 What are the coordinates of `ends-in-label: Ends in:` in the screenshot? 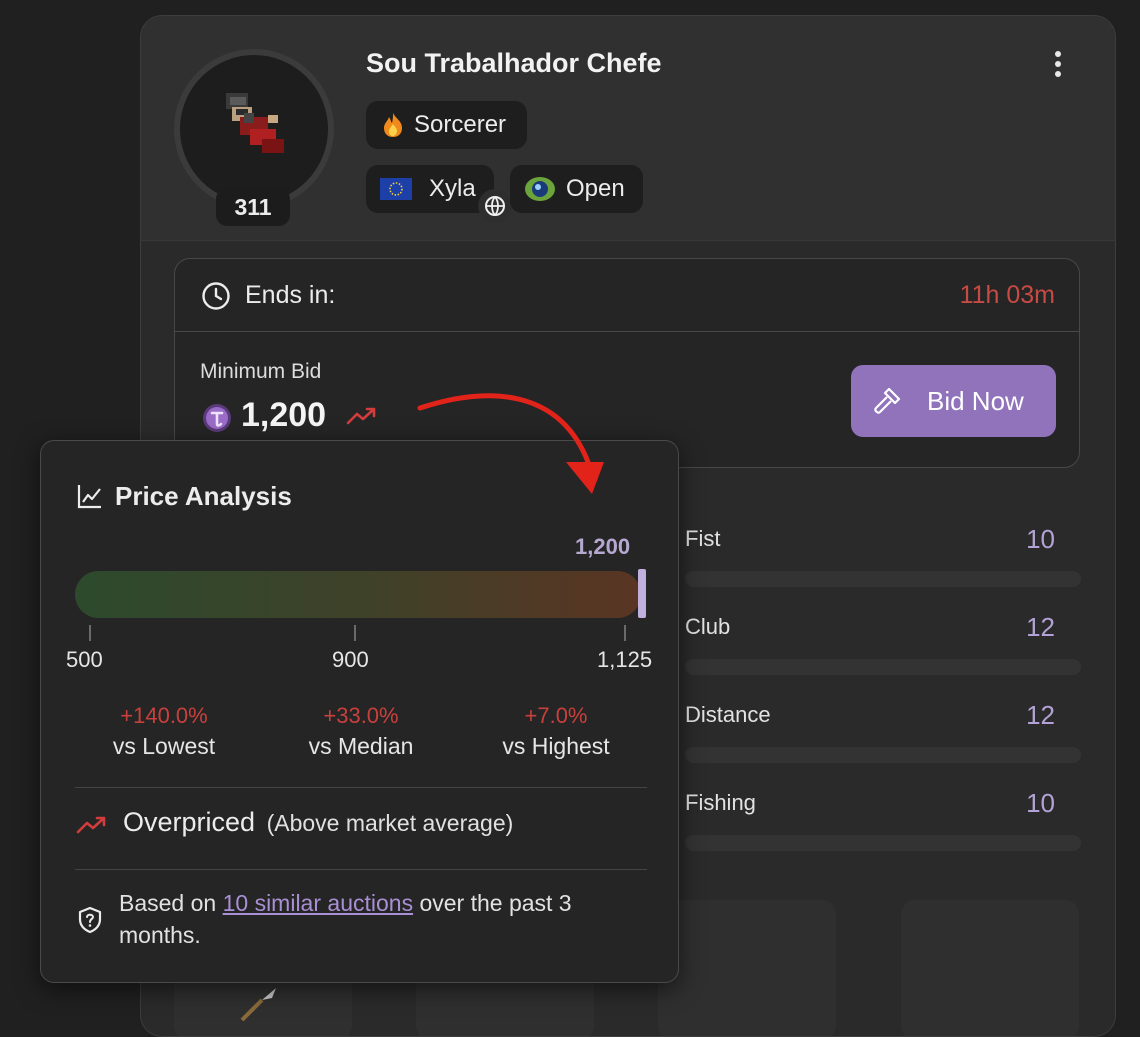 It's located at (290, 295).